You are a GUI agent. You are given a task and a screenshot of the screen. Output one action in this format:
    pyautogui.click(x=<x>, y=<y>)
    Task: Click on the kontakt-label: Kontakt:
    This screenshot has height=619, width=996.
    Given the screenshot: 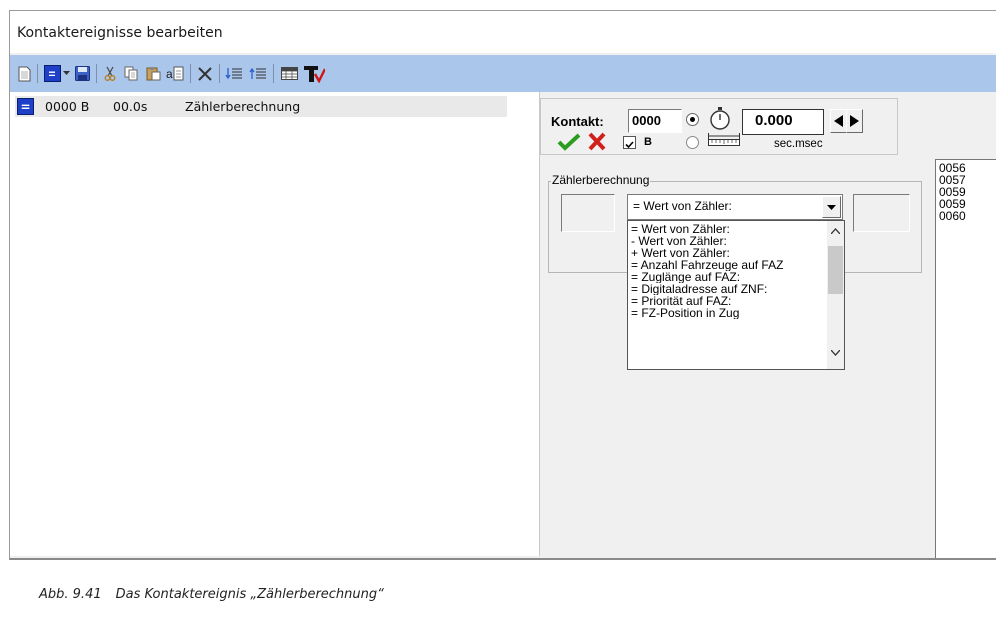 What is the action you would take?
    pyautogui.click(x=577, y=121)
    